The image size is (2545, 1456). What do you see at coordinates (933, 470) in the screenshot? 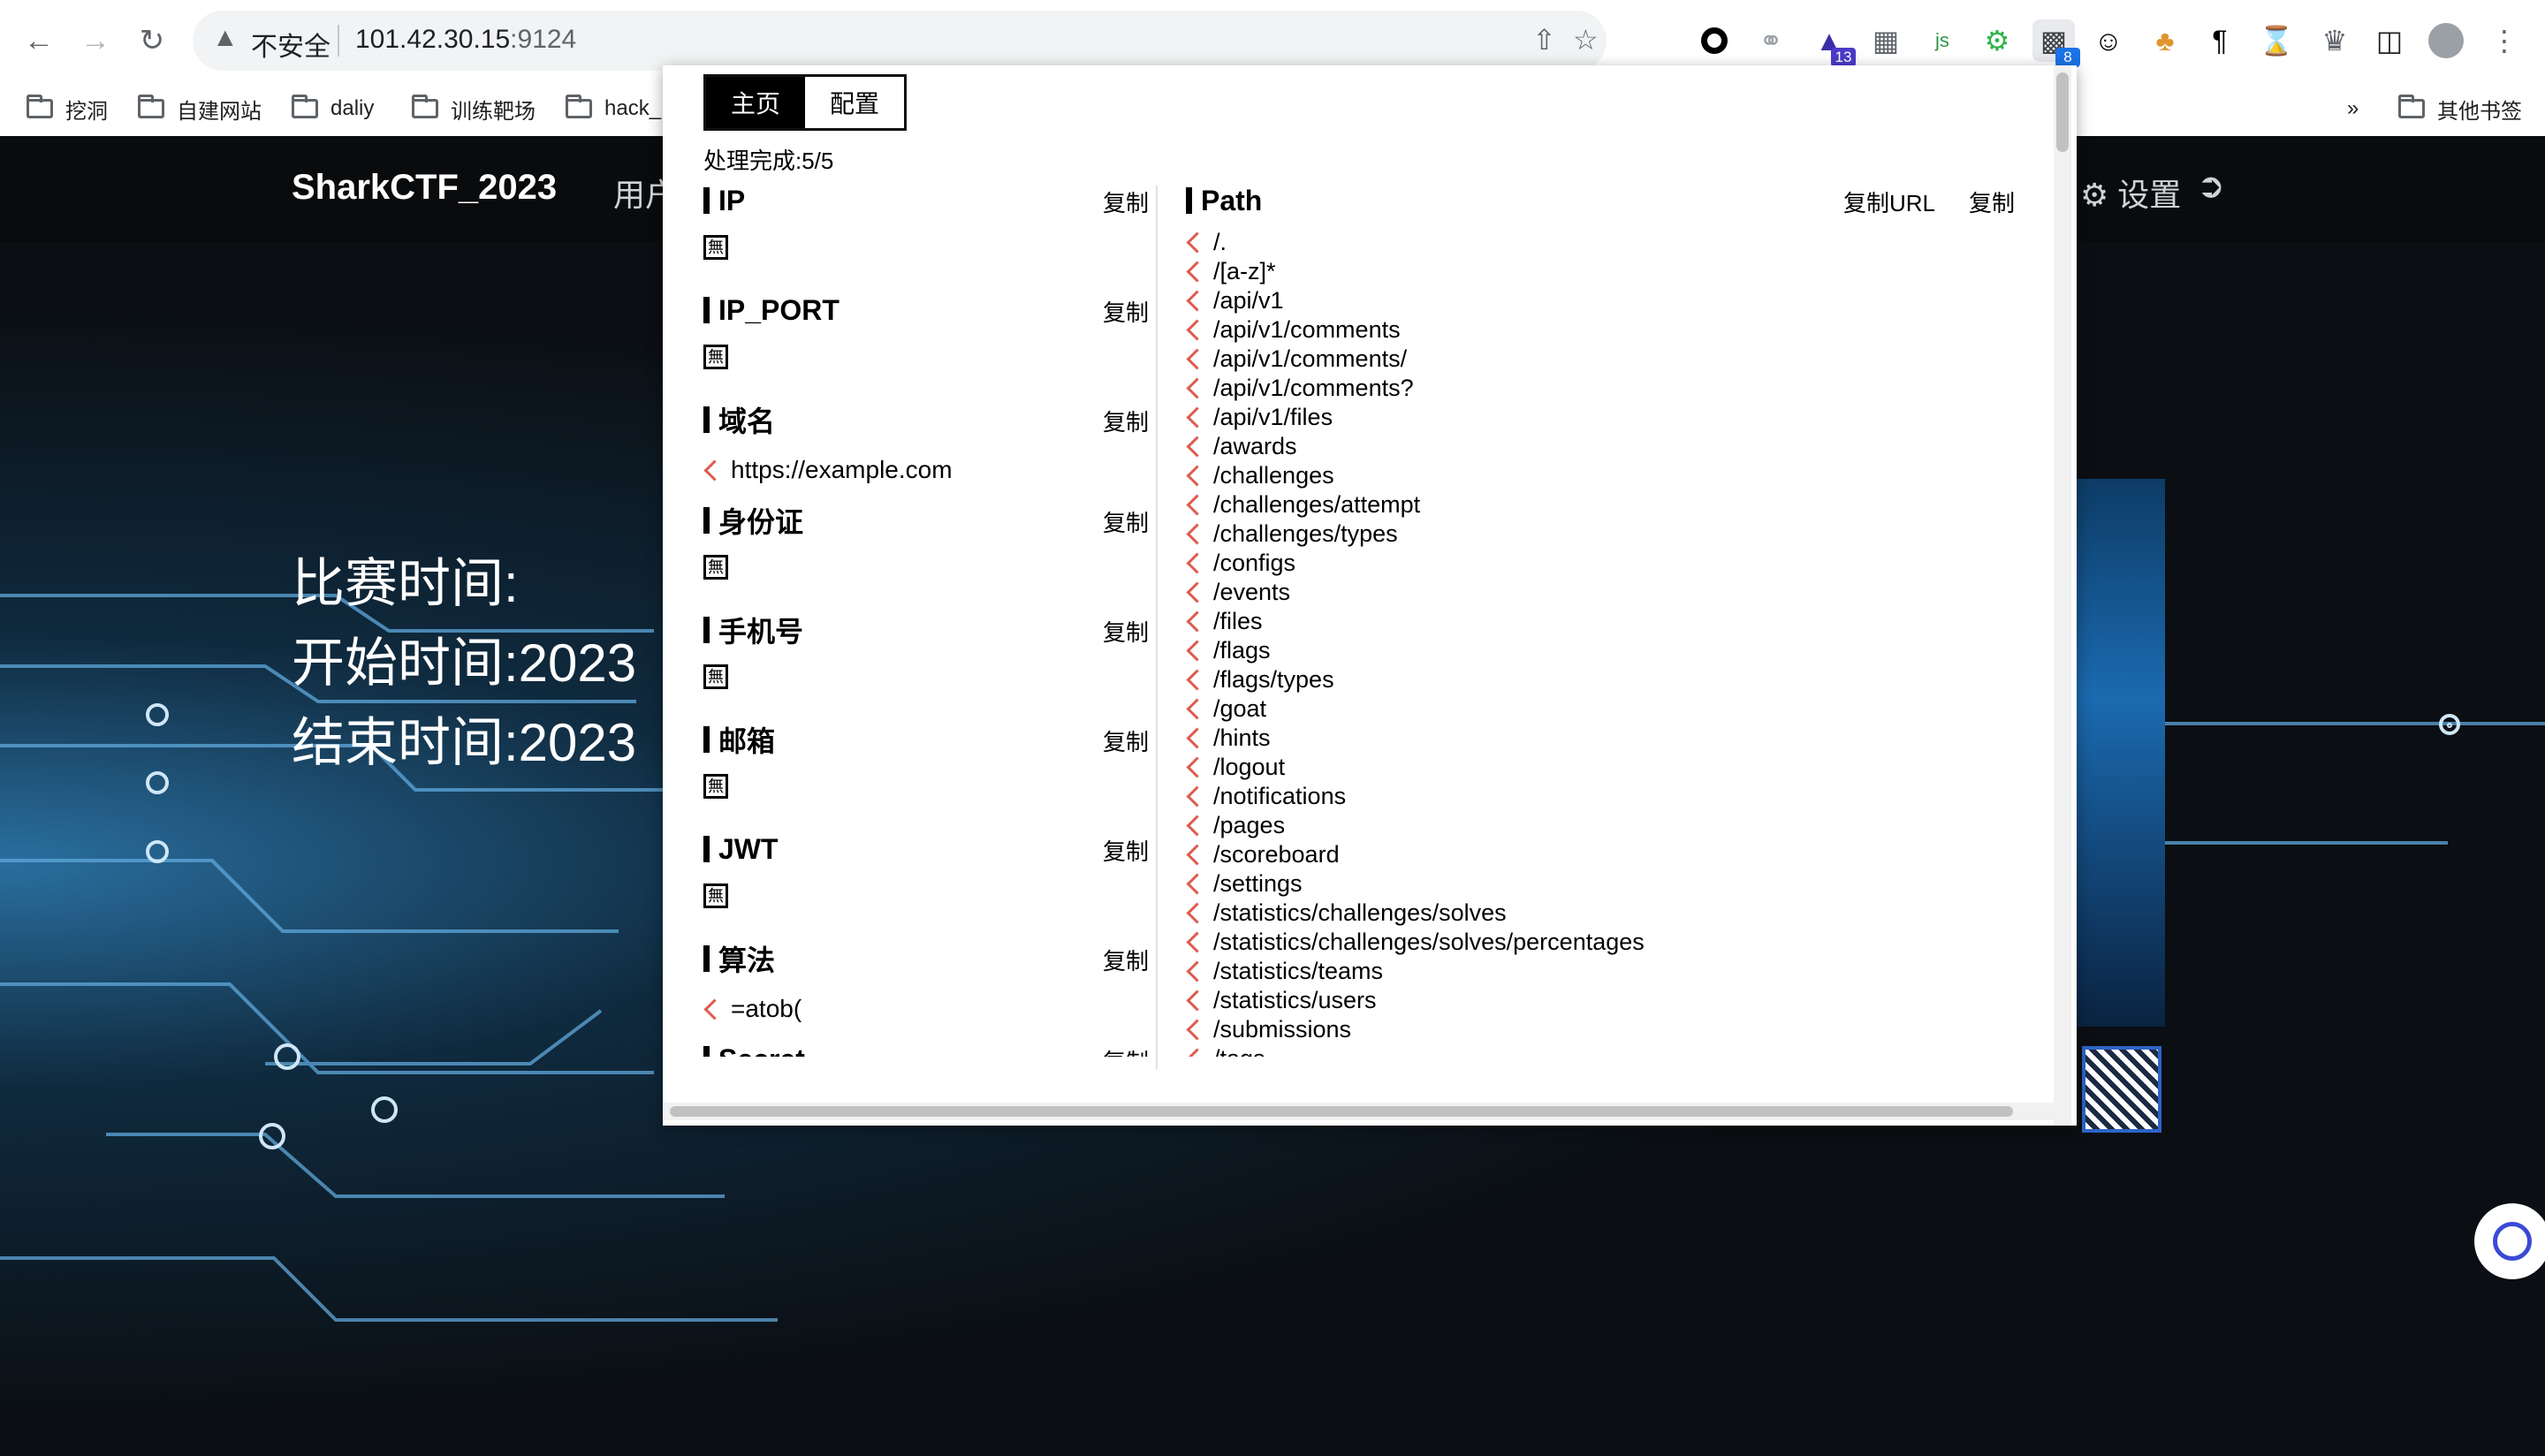
I see `section-value: https://example.com` at bounding box center [933, 470].